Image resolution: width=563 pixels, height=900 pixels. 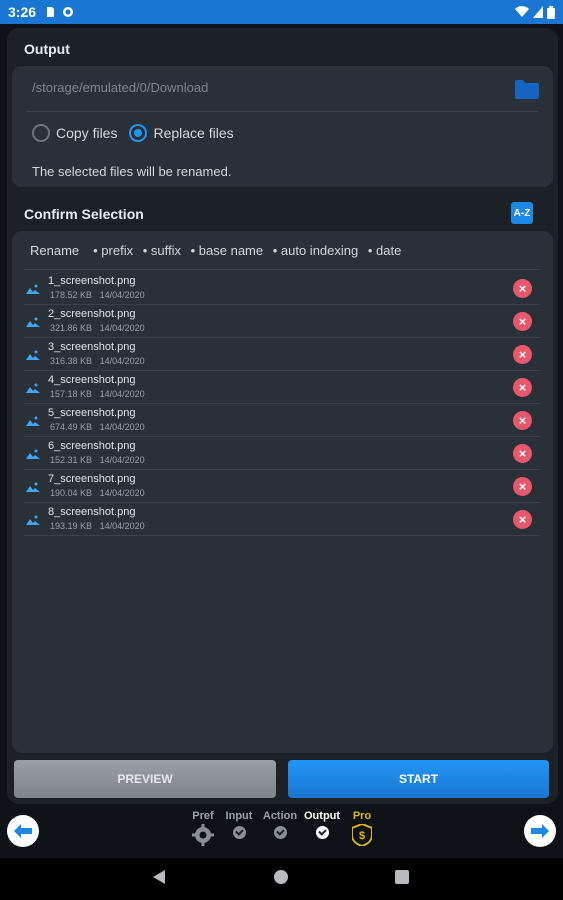 What do you see at coordinates (120, 87) in the screenshot?
I see `output-path-field: /storage/emulated/0/Download` at bounding box center [120, 87].